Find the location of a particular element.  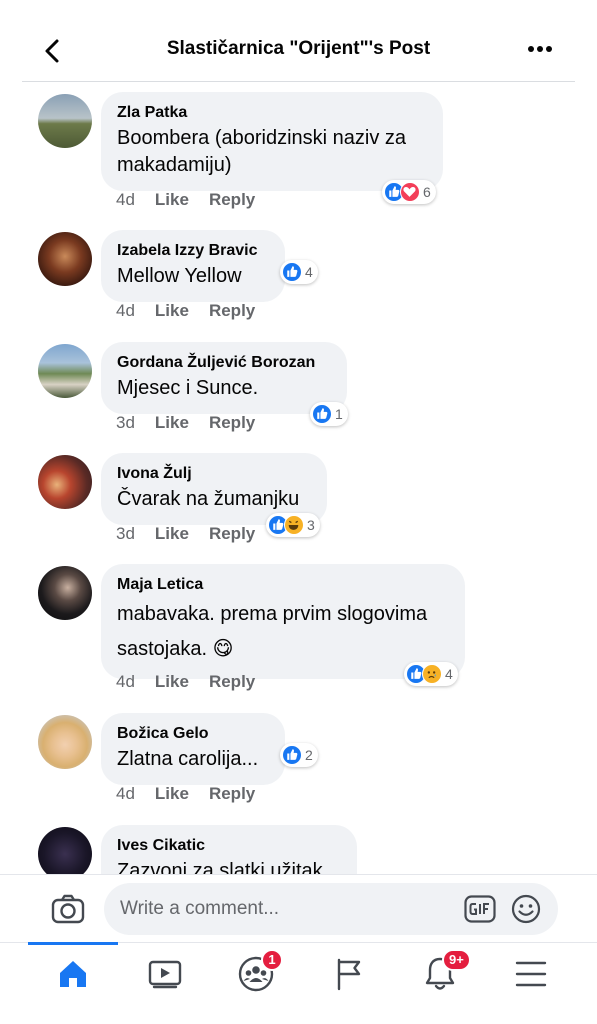

post-header: Slastičarnica "Orijent"'s Post is located at coordinates (298, 41).